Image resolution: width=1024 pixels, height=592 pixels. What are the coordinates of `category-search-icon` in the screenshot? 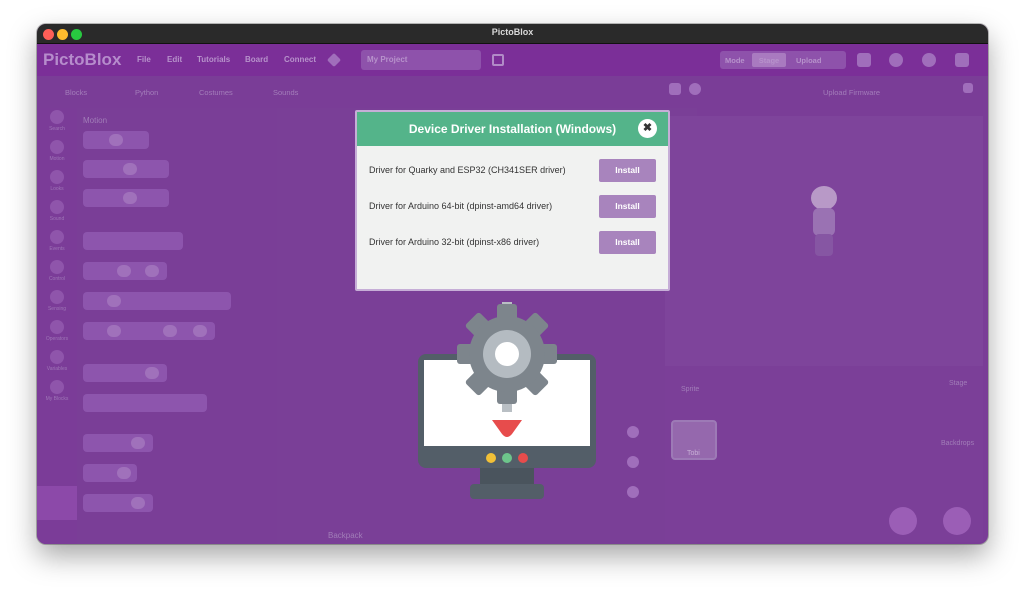 It's located at (57, 117).